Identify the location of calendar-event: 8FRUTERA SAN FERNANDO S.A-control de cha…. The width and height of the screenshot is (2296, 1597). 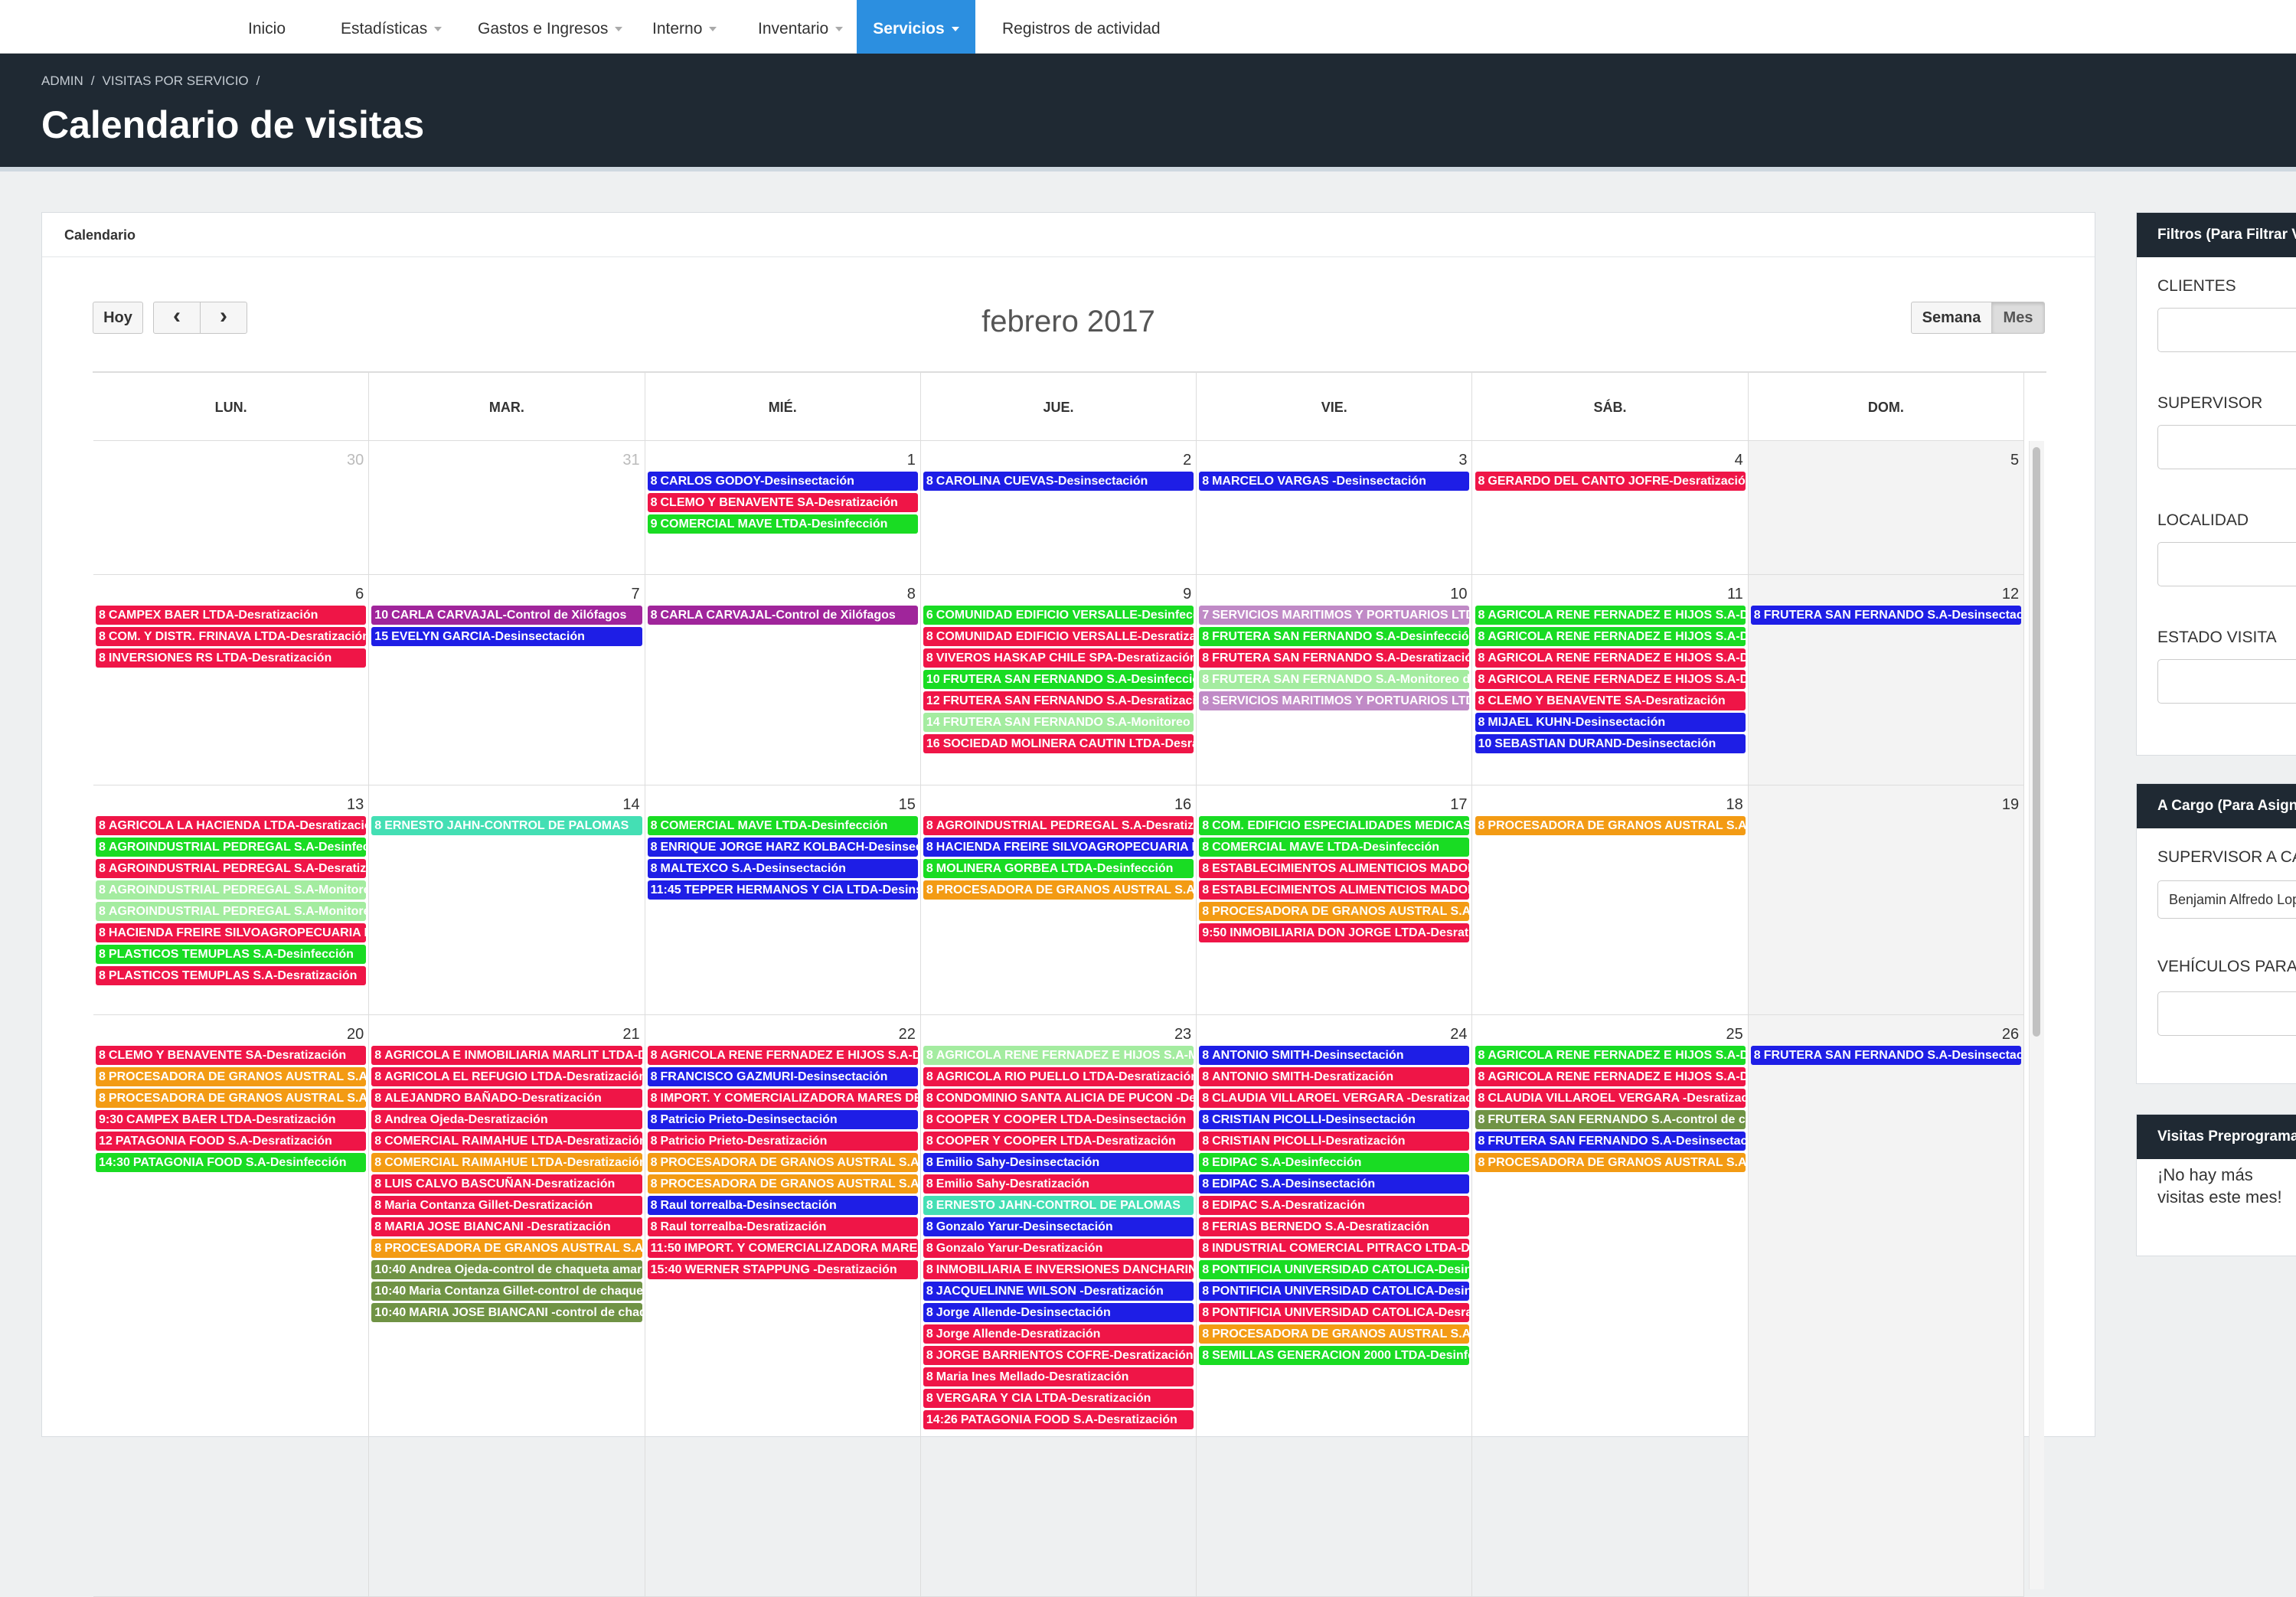
(1610, 1119).